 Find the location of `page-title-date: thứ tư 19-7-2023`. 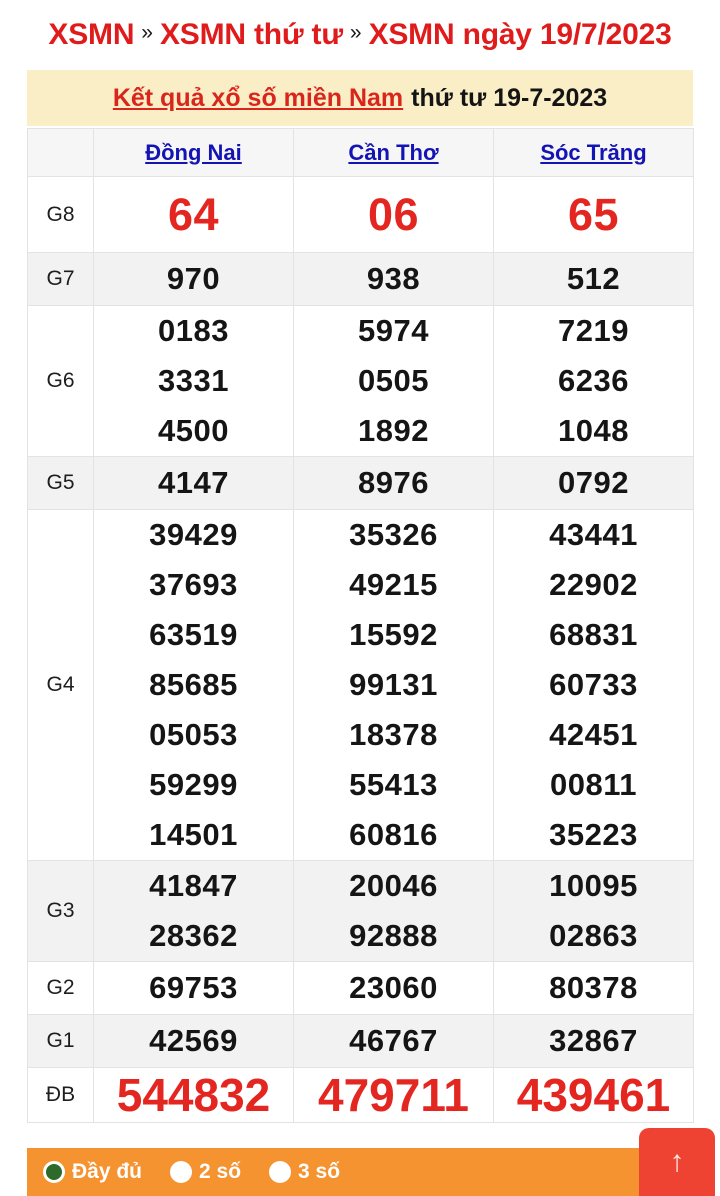

page-title-date: thứ tư 19-7-2023 is located at coordinates (509, 97).